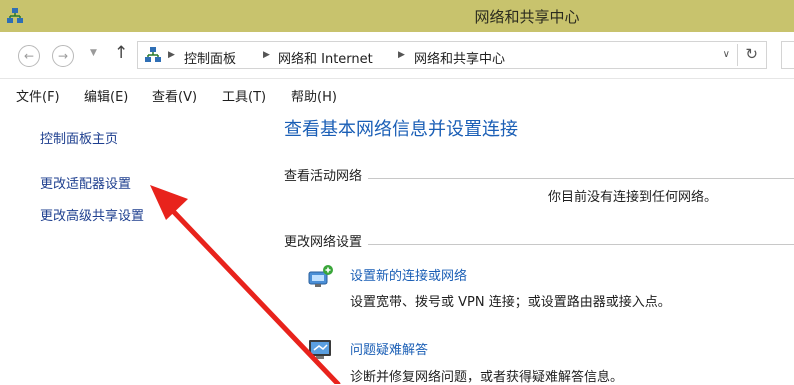 This screenshot has width=794, height=385. What do you see at coordinates (326, 240) in the screenshot?
I see `change-settings-heading: 更改网络设置` at bounding box center [326, 240].